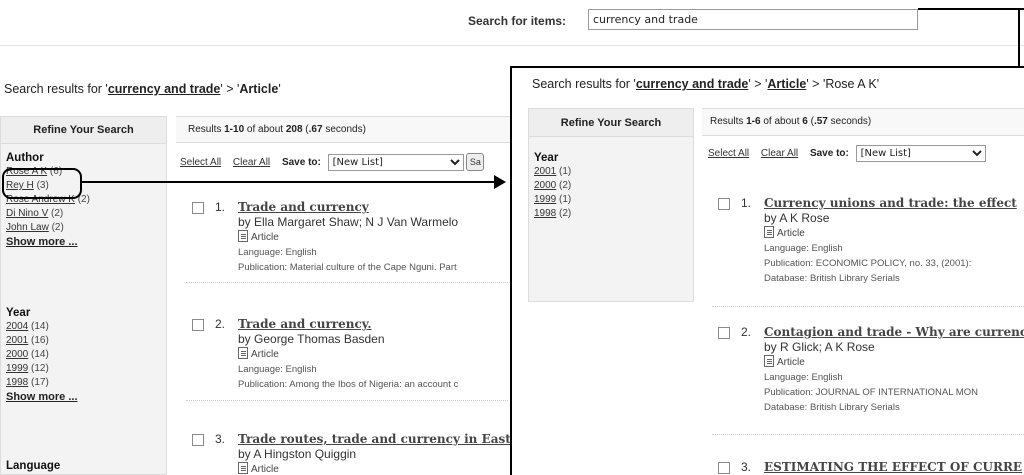 This screenshot has width=1024, height=475. I want to click on facet-item: 2000 (14), so click(42, 355).